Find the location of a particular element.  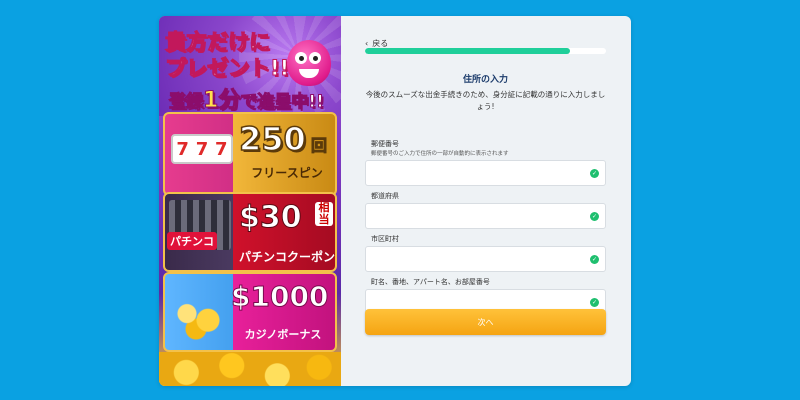

promo-headline-3-pre: 登録 is located at coordinates (186, 102).